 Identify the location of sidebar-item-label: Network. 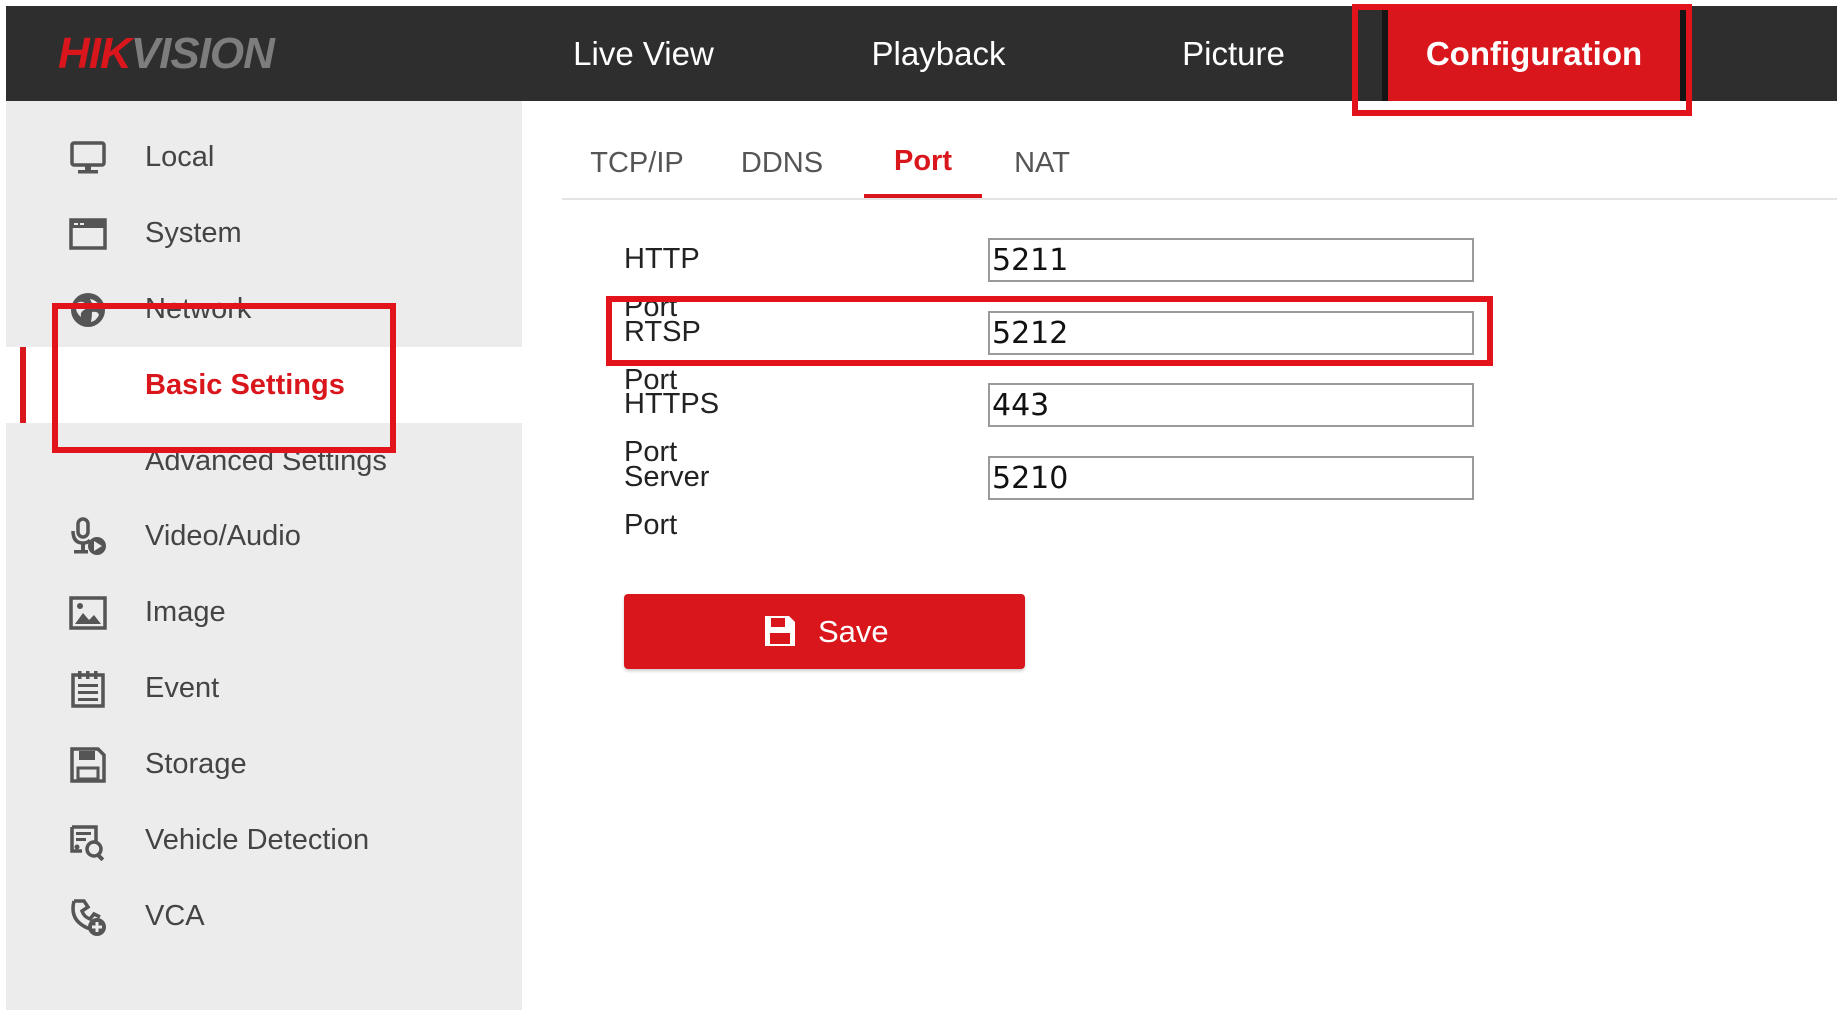
(198, 309).